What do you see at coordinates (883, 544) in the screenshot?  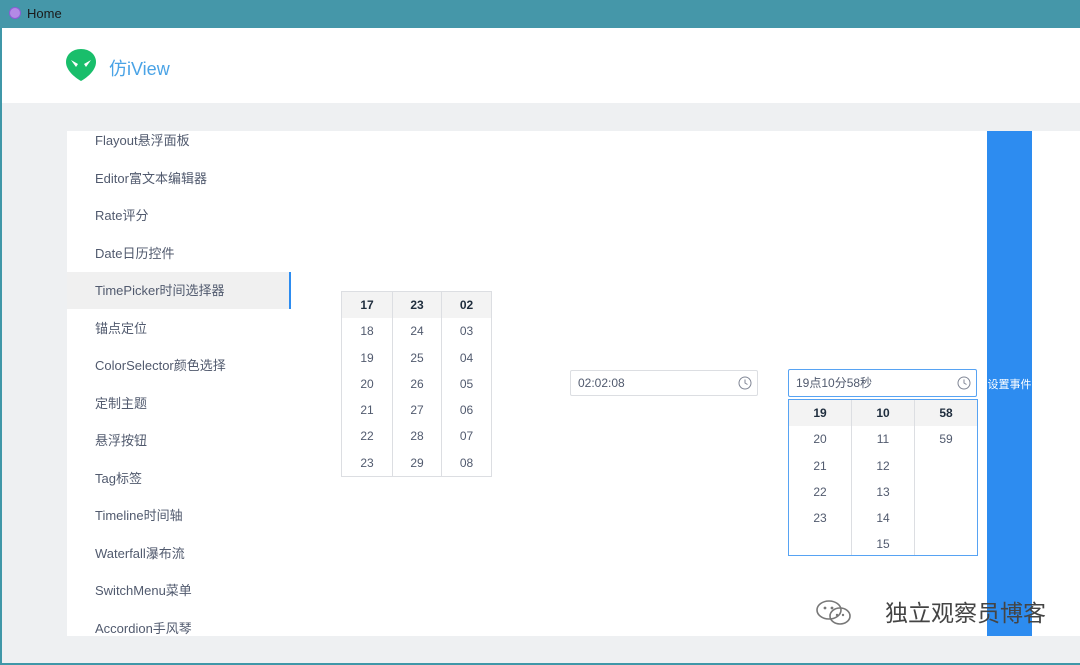 I see `time-option: 15` at bounding box center [883, 544].